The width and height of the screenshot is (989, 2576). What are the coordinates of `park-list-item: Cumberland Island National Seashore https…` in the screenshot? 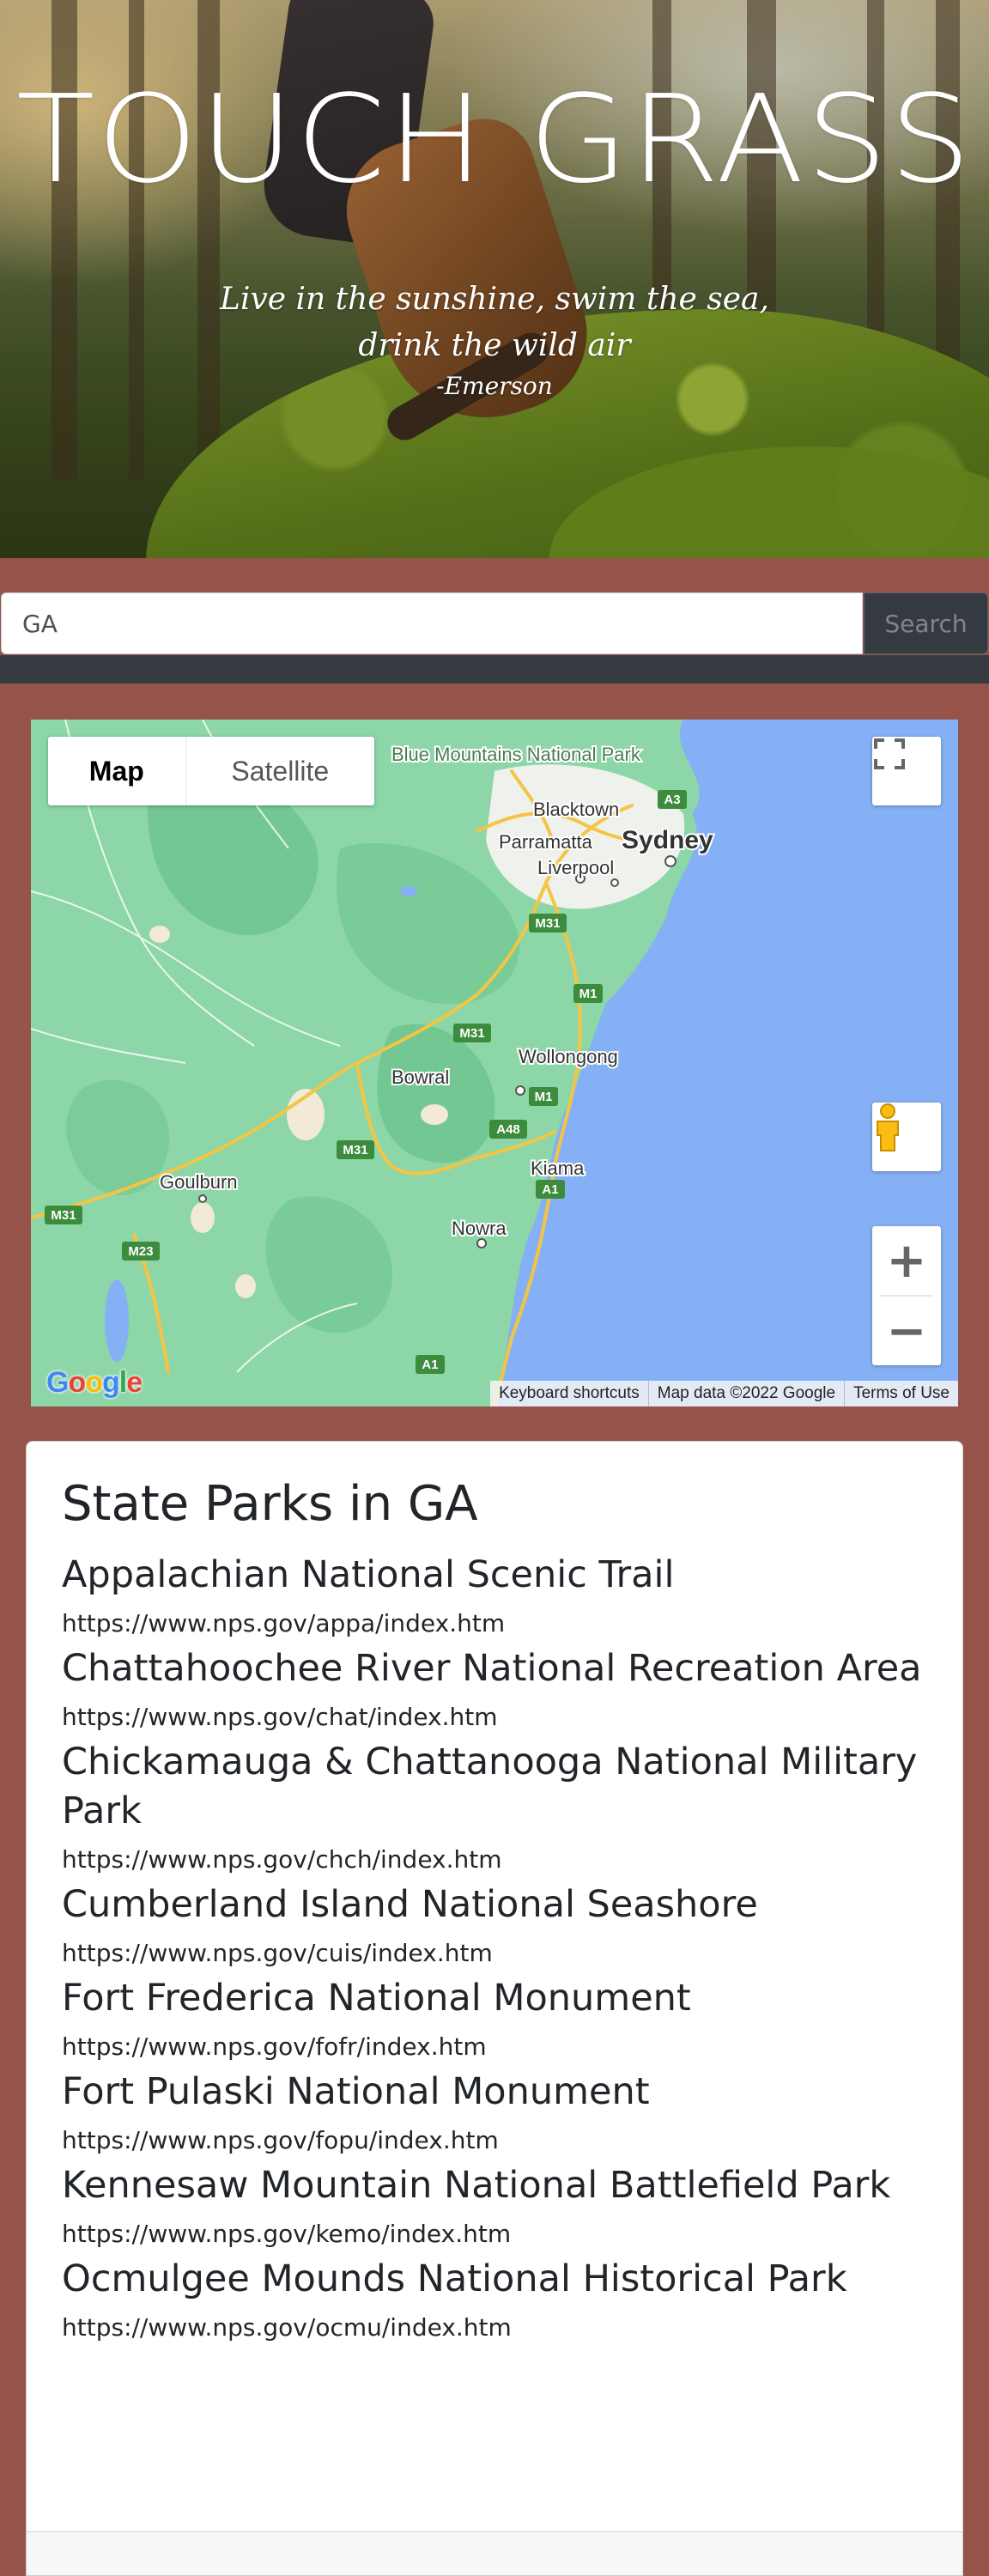 It's located at (494, 1924).